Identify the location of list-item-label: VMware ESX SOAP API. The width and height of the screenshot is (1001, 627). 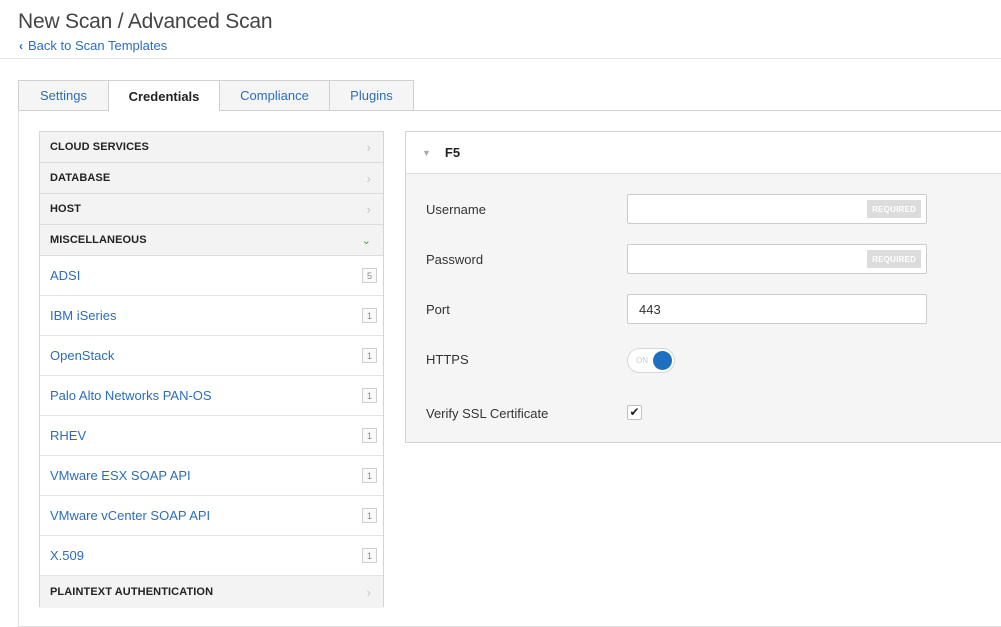
(120, 475).